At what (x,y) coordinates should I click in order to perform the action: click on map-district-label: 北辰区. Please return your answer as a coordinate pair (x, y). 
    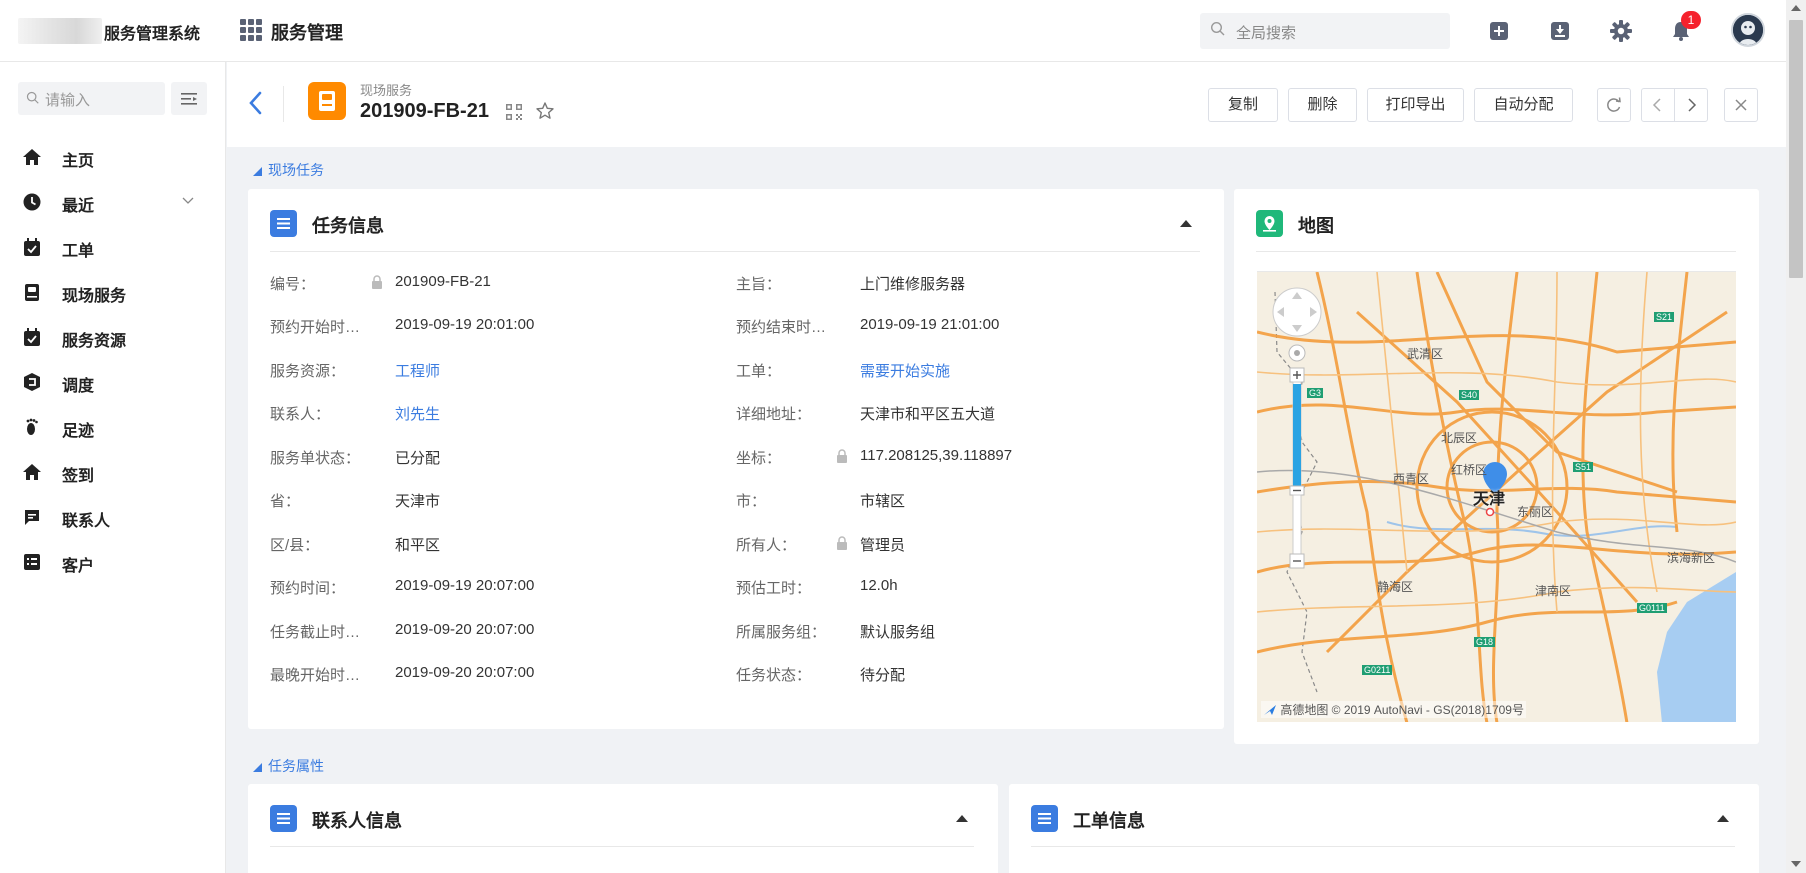
    Looking at the image, I should click on (1459, 438).